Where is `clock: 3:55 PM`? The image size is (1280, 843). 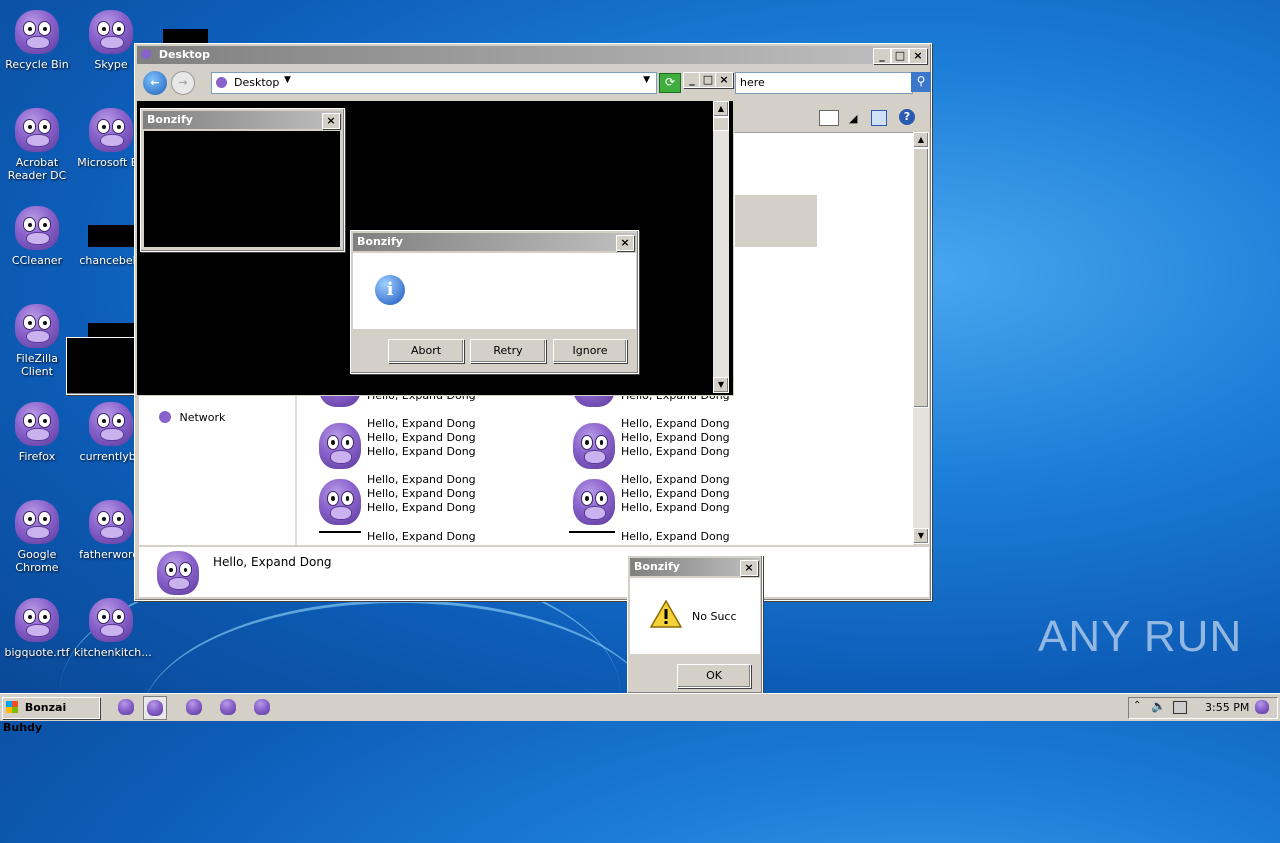 clock: 3:55 PM is located at coordinates (1227, 707).